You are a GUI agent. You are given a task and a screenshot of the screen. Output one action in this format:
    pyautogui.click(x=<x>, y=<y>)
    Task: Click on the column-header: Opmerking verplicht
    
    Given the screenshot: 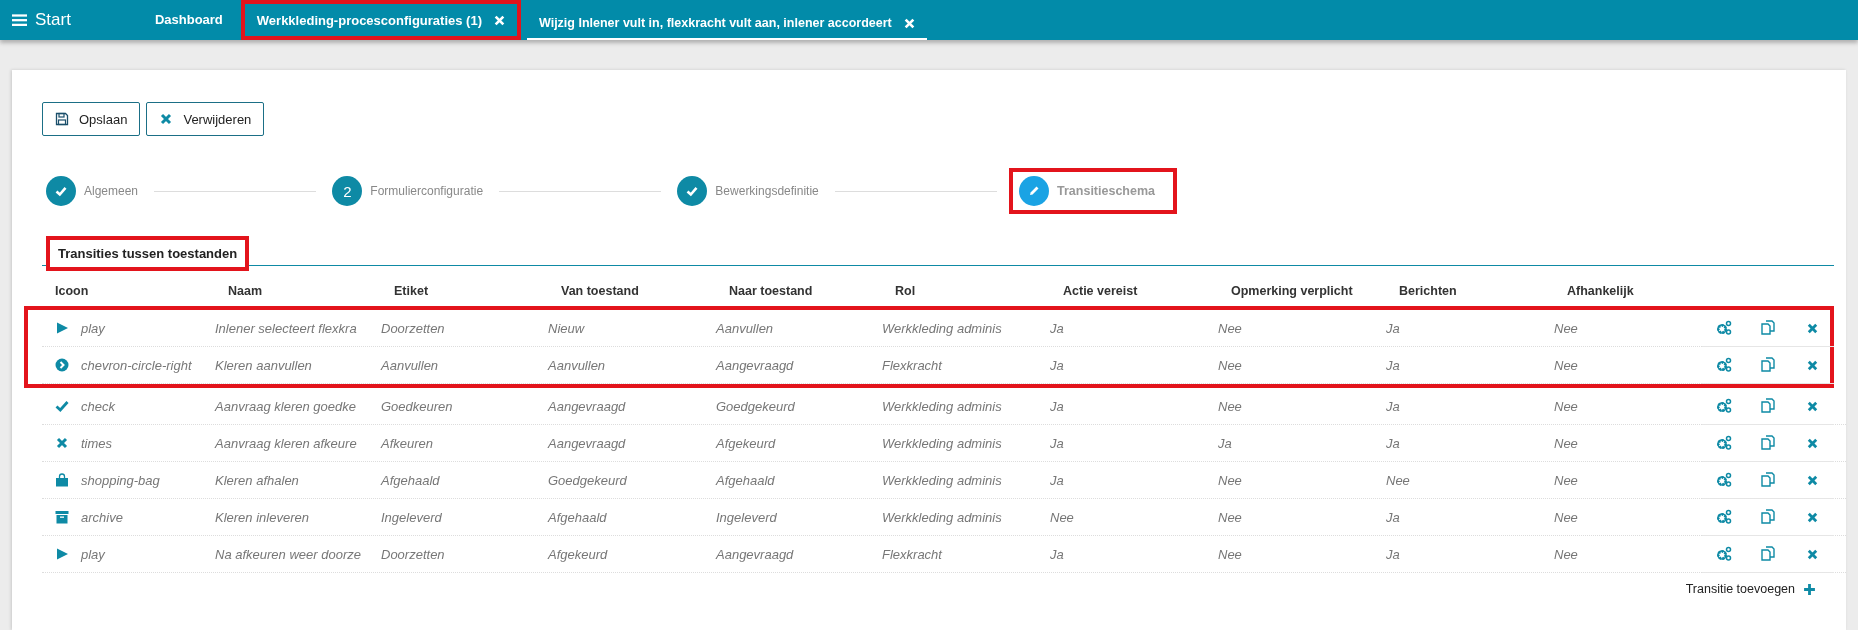 What is the action you would take?
    pyautogui.click(x=1292, y=291)
    